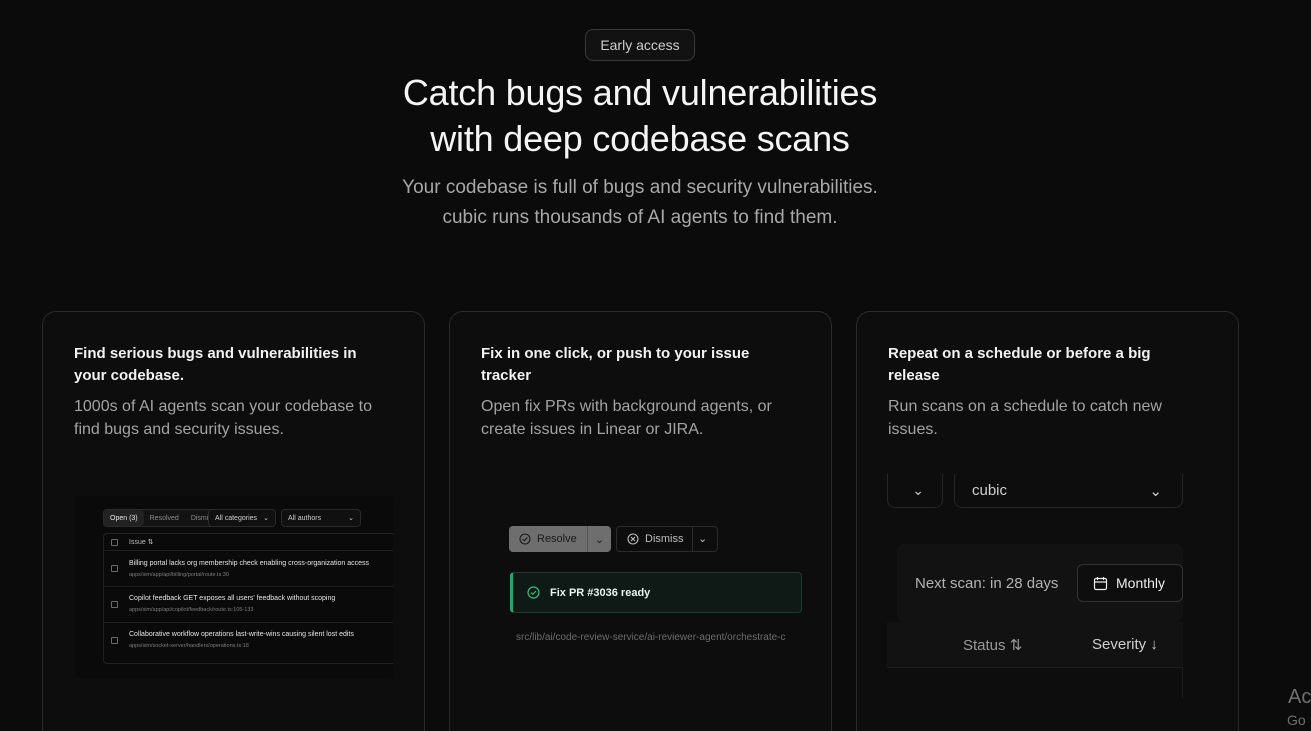  I want to click on column-header-issue: Issue ⇅, so click(141, 542).